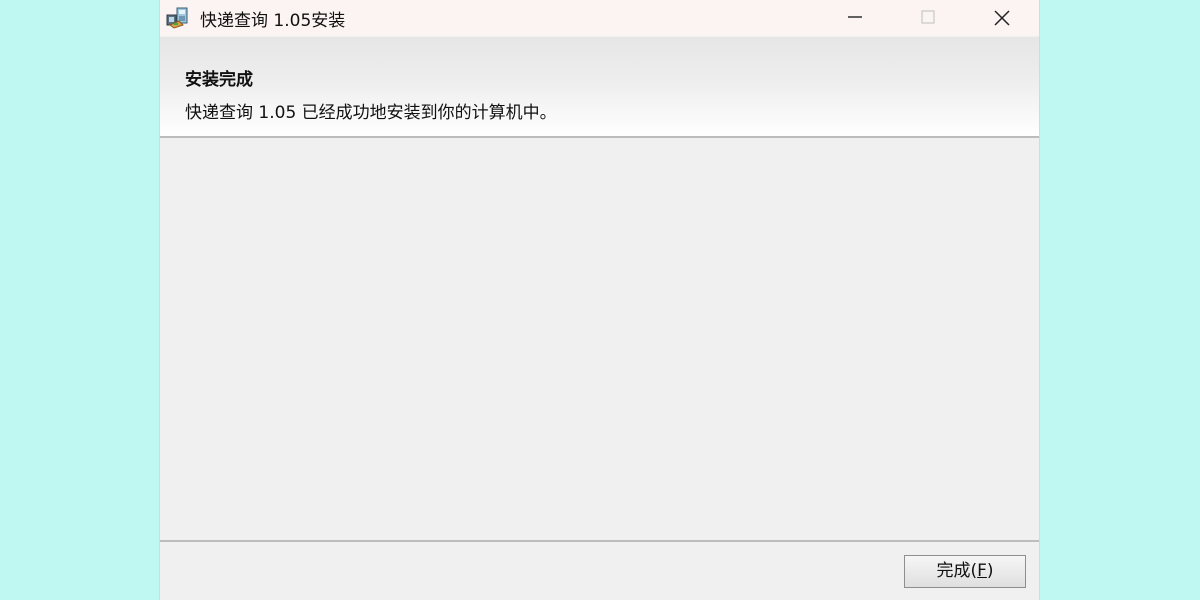 The image size is (1200, 600). Describe the element at coordinates (178, 17) in the screenshot. I see `installer-icon` at that location.